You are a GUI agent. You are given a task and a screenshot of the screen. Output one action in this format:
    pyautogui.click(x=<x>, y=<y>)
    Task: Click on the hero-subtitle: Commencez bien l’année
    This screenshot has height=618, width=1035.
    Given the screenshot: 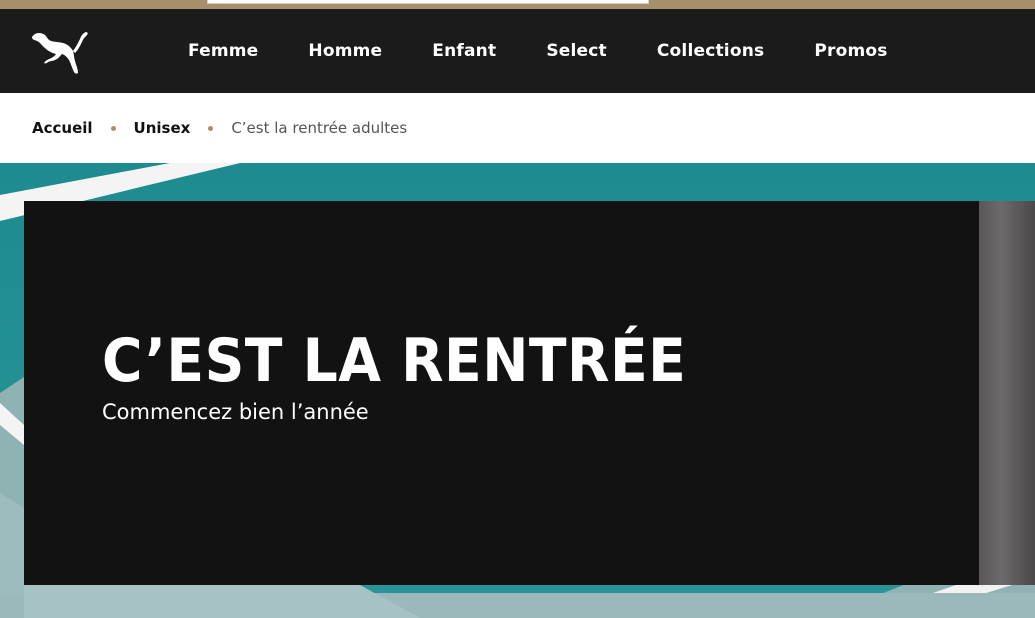 What is the action you would take?
    pyautogui.click(x=235, y=412)
    